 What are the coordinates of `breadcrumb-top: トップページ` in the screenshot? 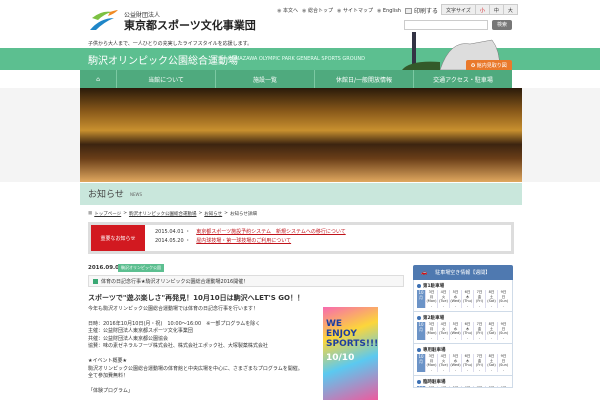 It's located at (107, 214).